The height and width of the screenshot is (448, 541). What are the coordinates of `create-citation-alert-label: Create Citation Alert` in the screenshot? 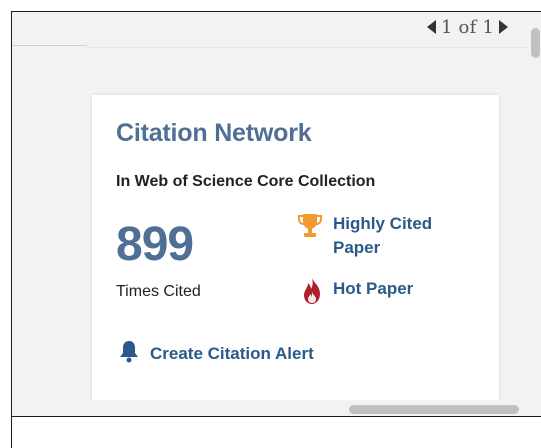 It's located at (232, 353).